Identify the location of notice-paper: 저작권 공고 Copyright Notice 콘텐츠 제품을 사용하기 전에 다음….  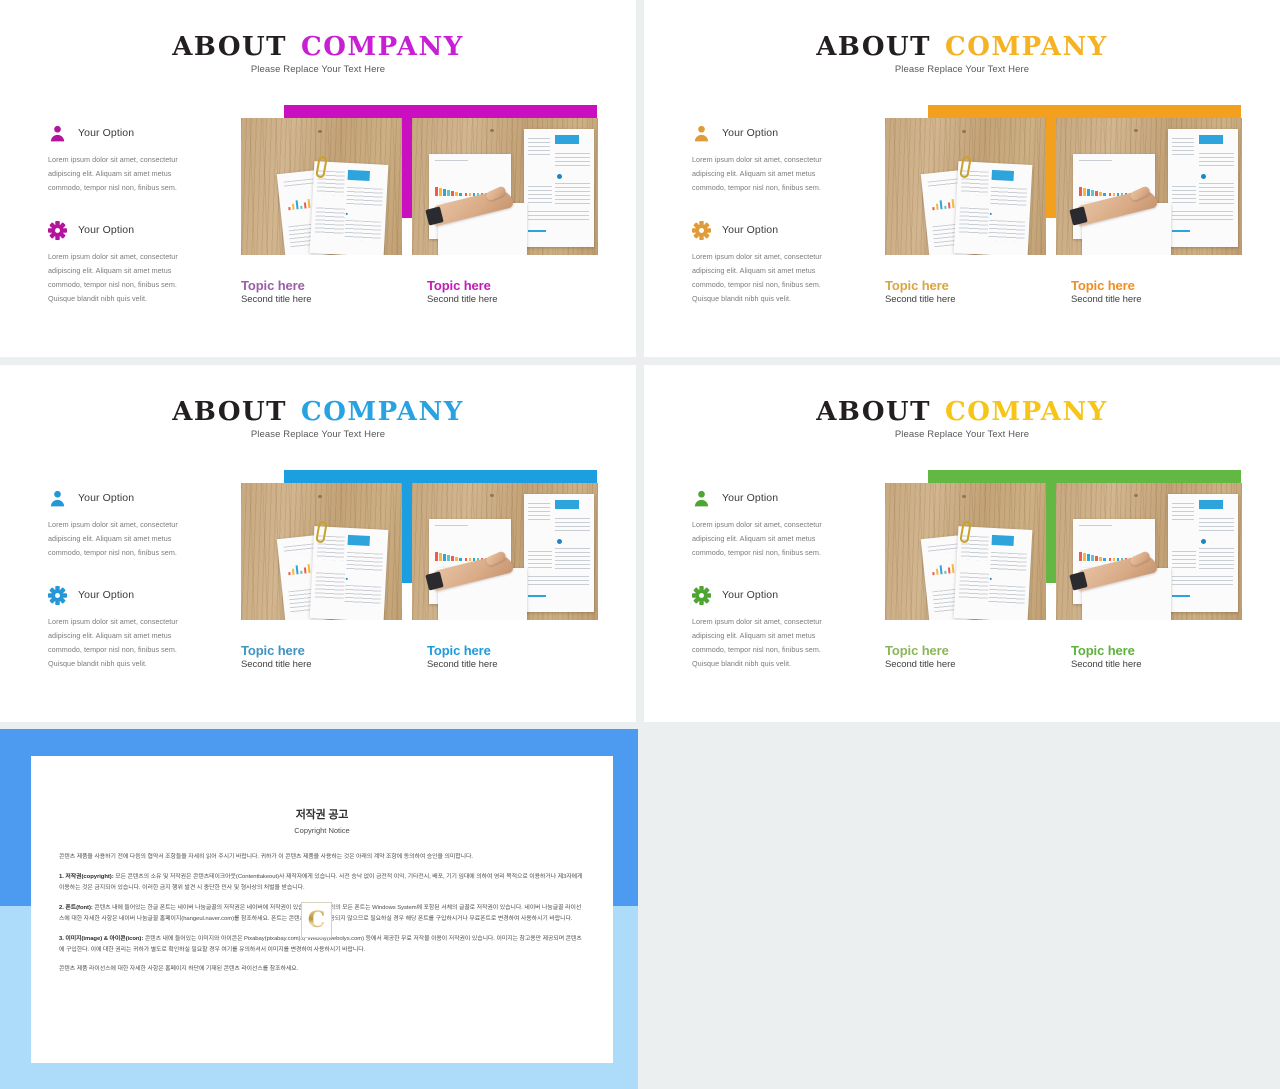
(322, 909).